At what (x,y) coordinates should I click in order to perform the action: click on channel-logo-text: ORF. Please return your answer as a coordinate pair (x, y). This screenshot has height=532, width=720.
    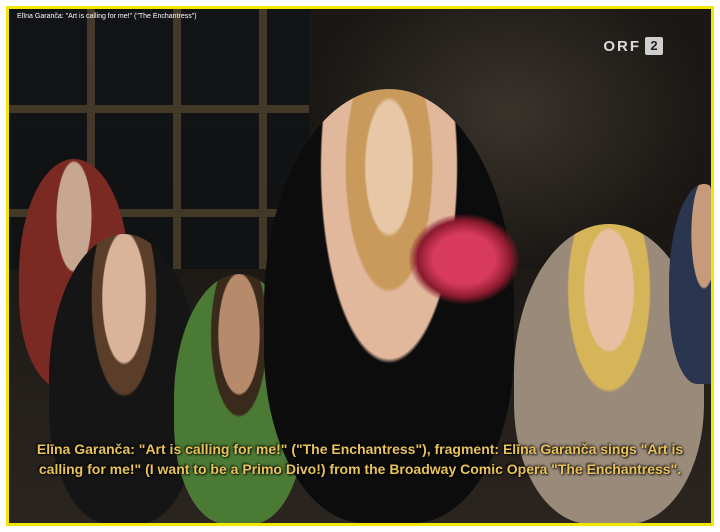
    Looking at the image, I should click on (622, 46).